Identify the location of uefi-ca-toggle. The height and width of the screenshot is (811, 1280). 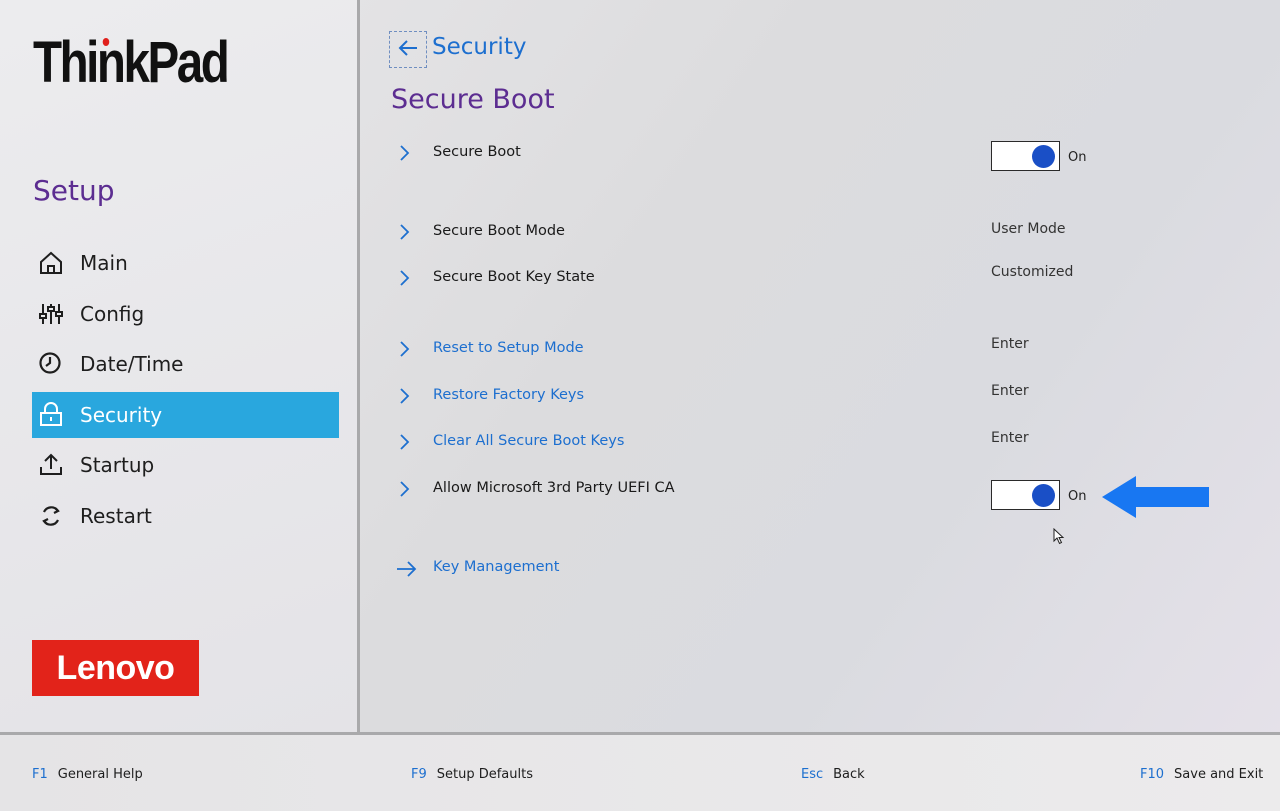
(1025, 495).